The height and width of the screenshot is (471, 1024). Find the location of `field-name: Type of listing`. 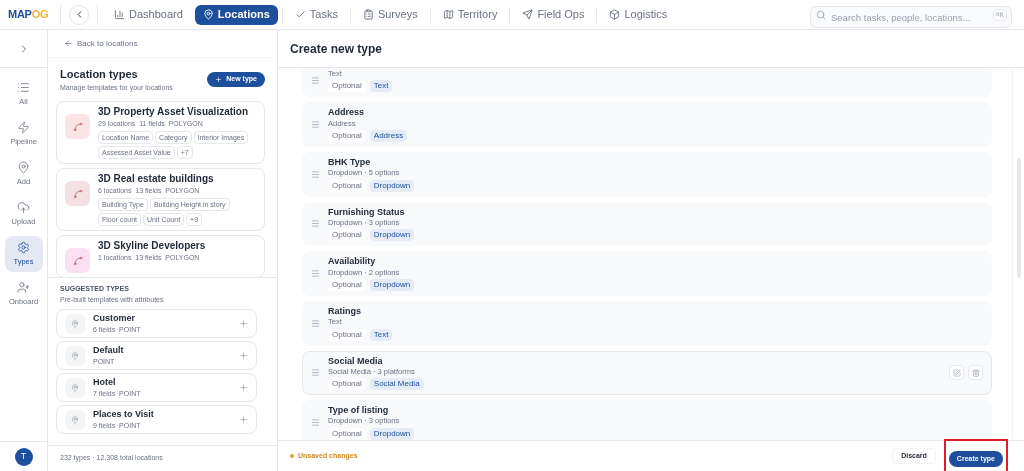

field-name: Type of listing is located at coordinates (359, 411).